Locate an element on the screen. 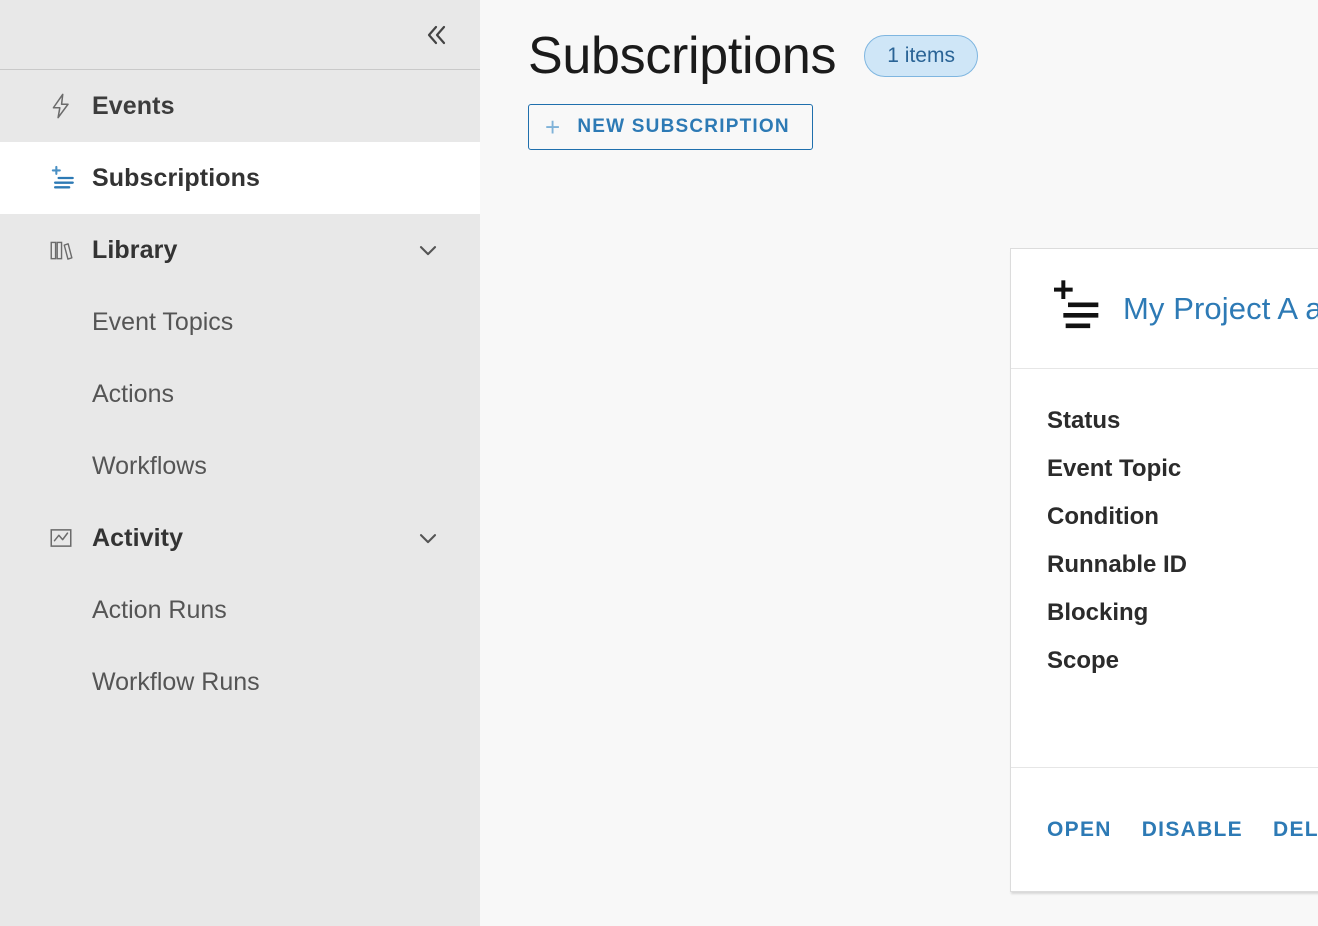 The height and width of the screenshot is (926, 1318). detail-label: Blocking is located at coordinates (1098, 612).